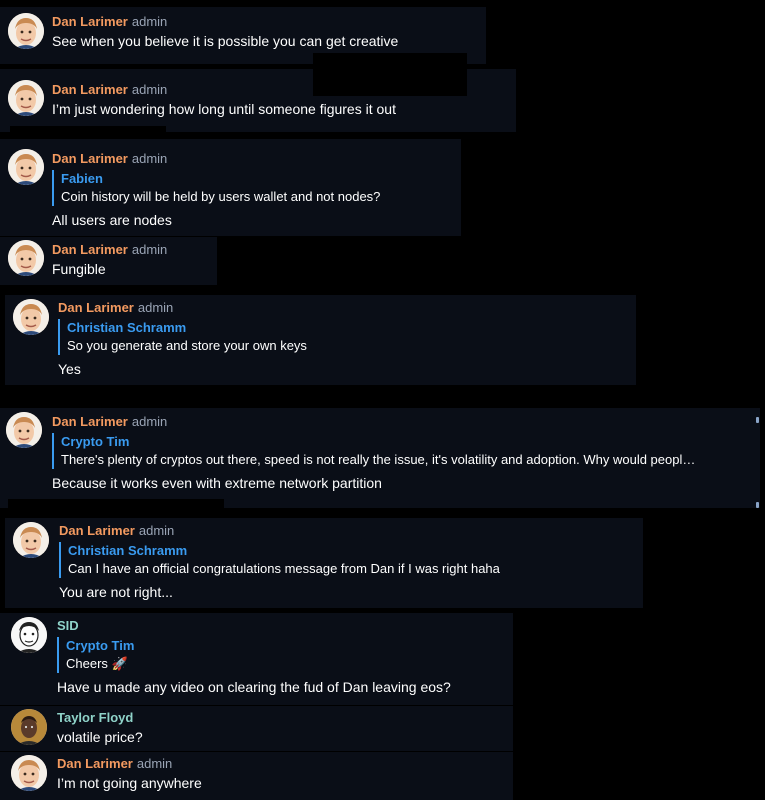 This screenshot has width=765, height=800. What do you see at coordinates (187, 345) in the screenshot?
I see `reply-text: So you generate and store your own keys` at bounding box center [187, 345].